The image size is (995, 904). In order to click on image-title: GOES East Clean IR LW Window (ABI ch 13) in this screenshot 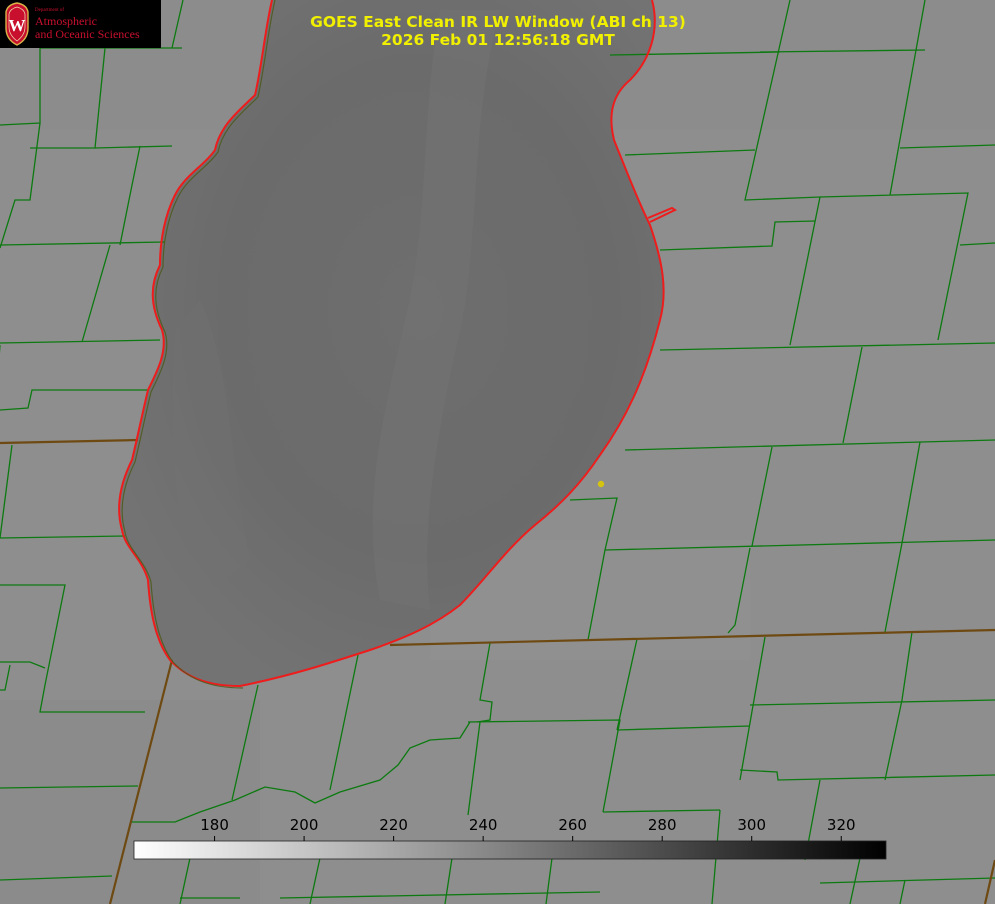, I will do `click(498, 22)`.